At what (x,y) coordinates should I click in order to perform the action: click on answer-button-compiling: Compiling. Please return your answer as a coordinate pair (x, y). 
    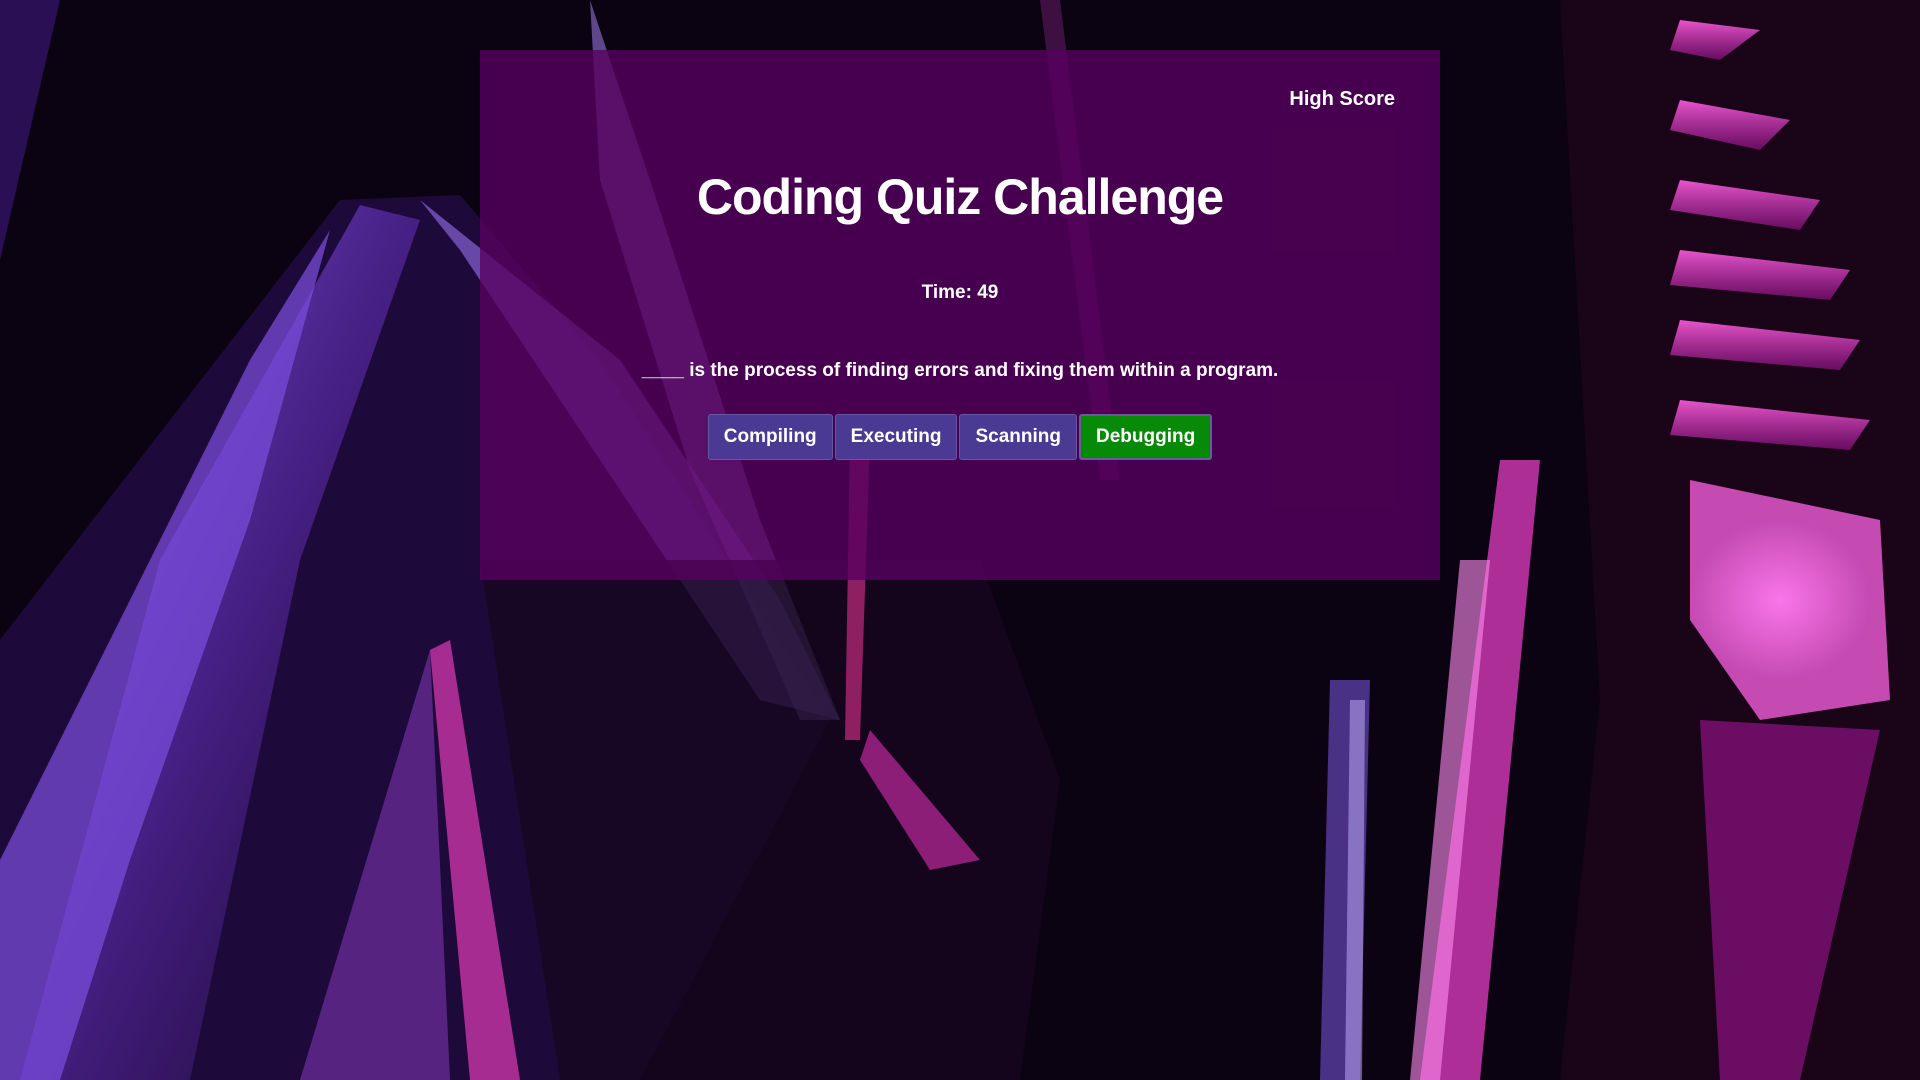
    Looking at the image, I should click on (770, 437).